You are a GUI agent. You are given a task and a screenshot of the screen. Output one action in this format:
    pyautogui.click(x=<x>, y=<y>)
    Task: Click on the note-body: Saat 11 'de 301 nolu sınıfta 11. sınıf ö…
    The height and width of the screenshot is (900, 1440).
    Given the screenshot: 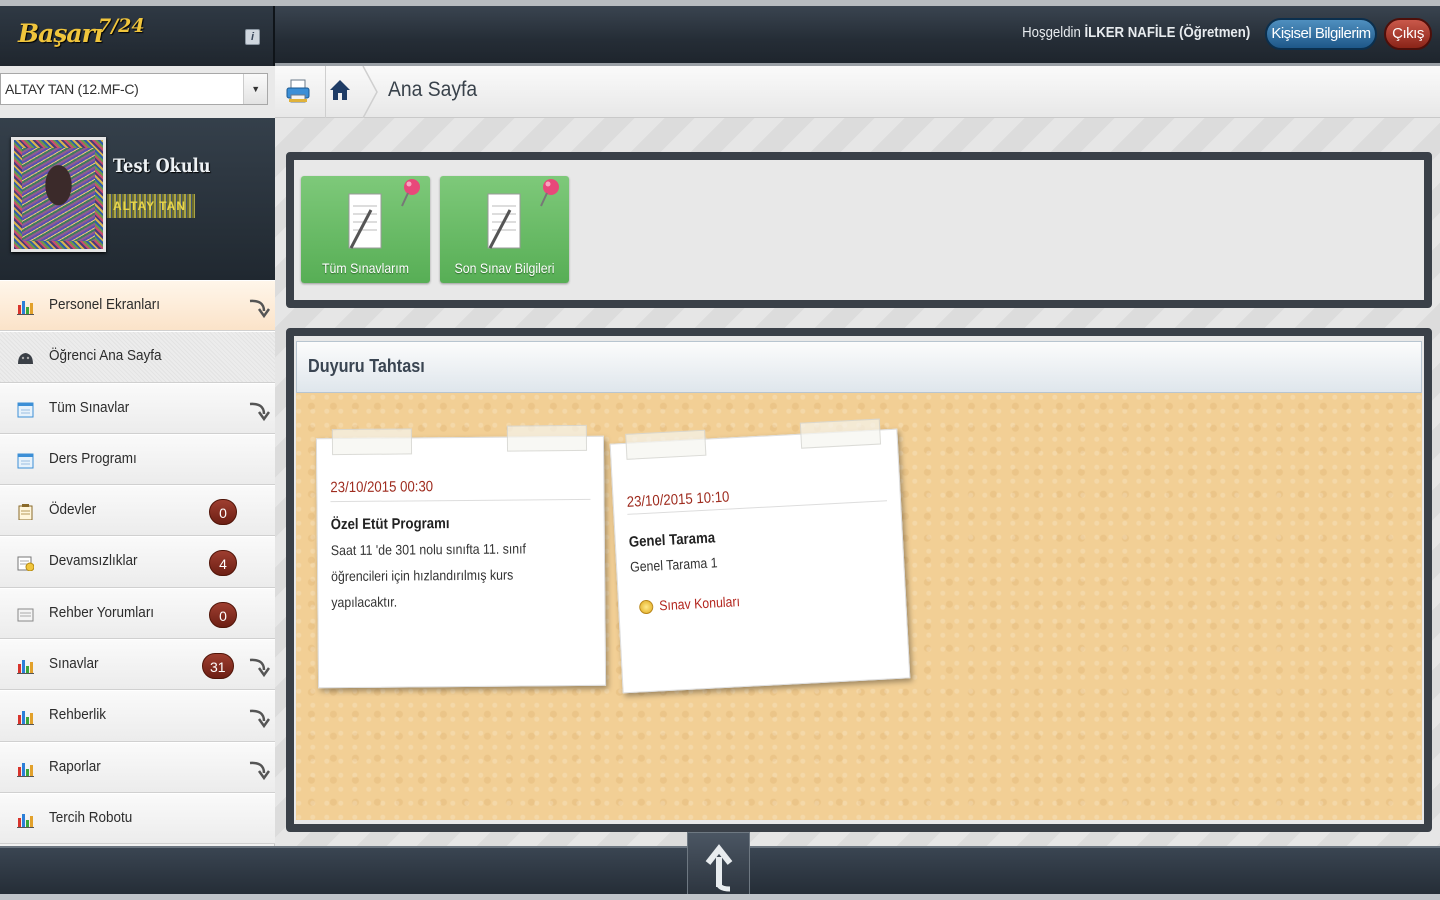 What is the action you would take?
    pyautogui.click(x=463, y=575)
    